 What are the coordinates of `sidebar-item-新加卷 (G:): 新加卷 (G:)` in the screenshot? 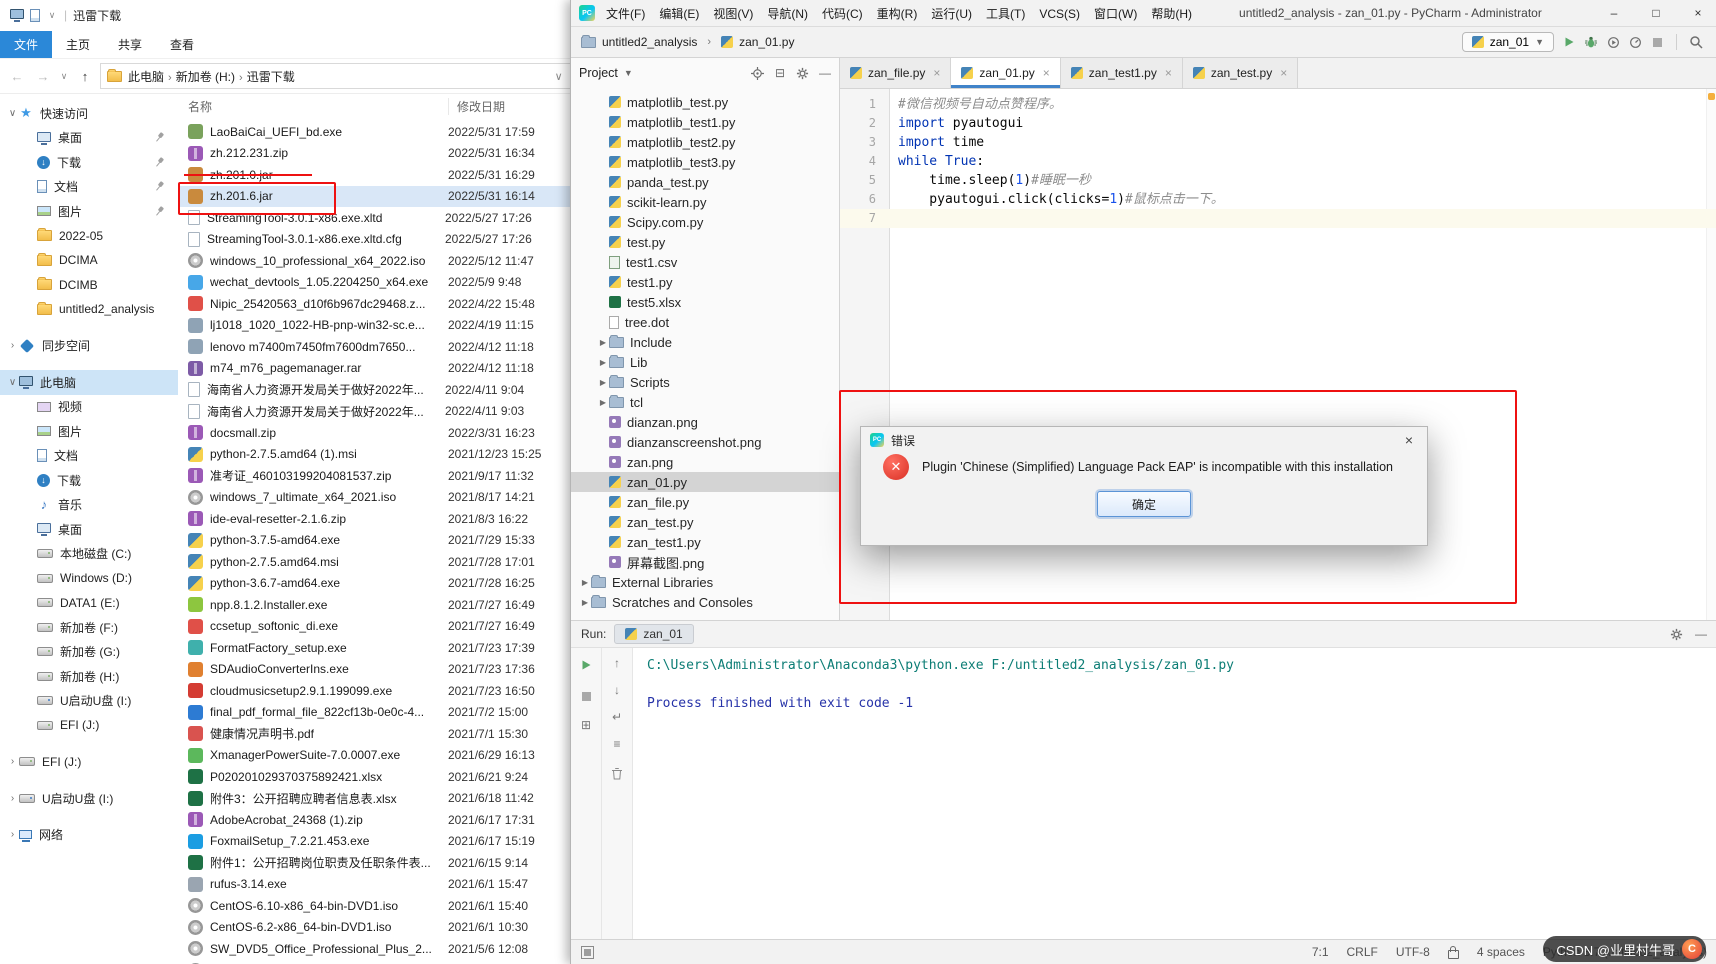 It's located at (89, 652).